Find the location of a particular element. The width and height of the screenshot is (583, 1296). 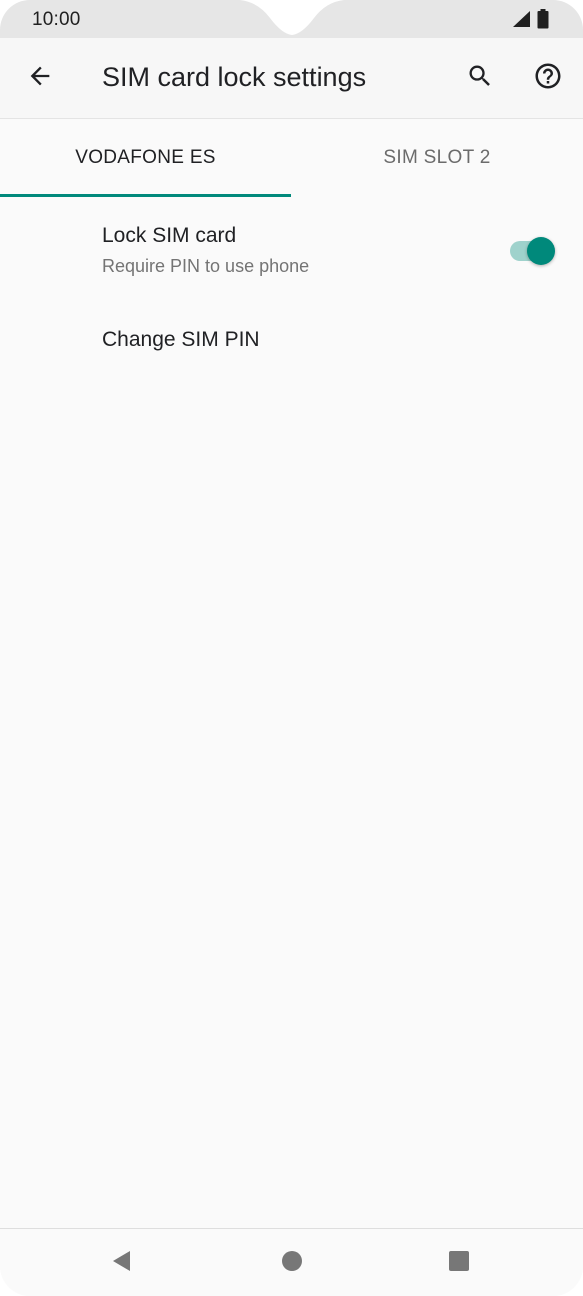

nav-back-triangle-icon is located at coordinates (122, 1263).